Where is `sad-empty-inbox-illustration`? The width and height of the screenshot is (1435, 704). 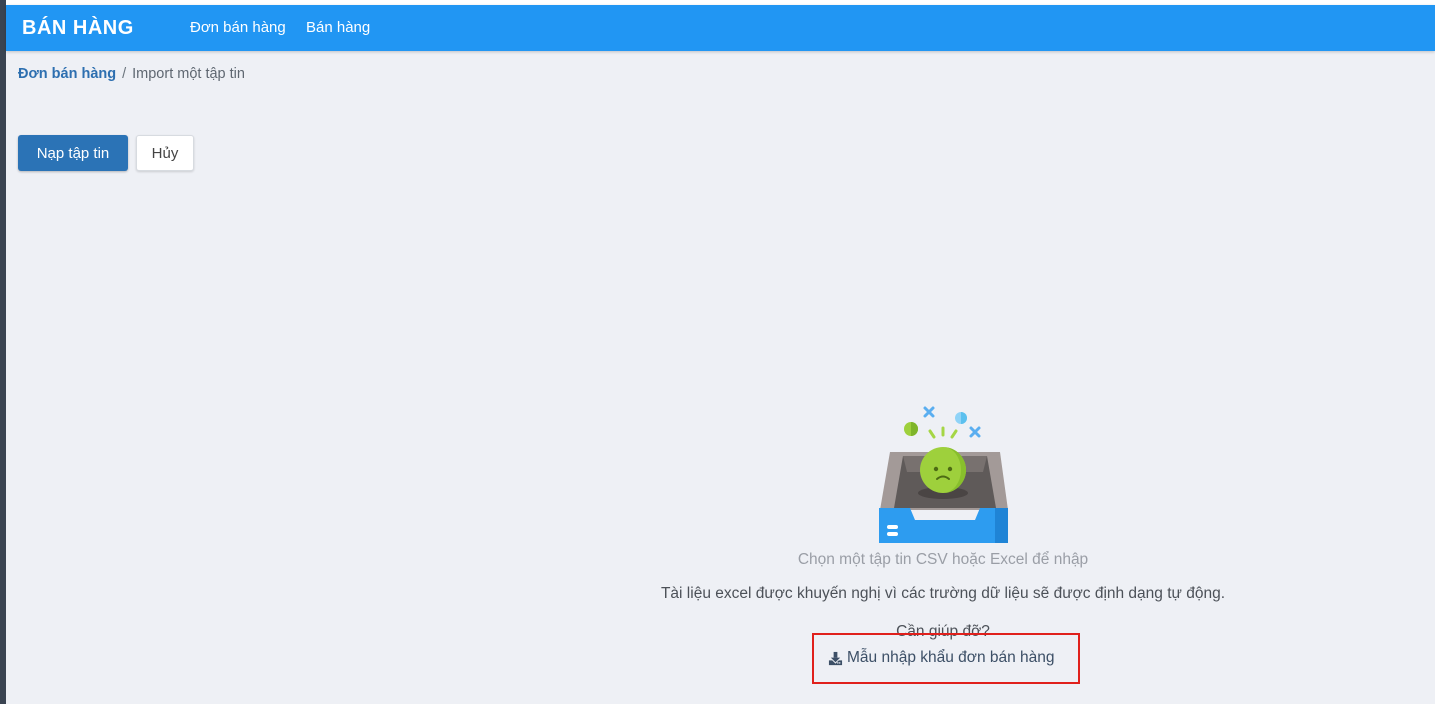
sad-empty-inbox-illustration is located at coordinates (943, 474).